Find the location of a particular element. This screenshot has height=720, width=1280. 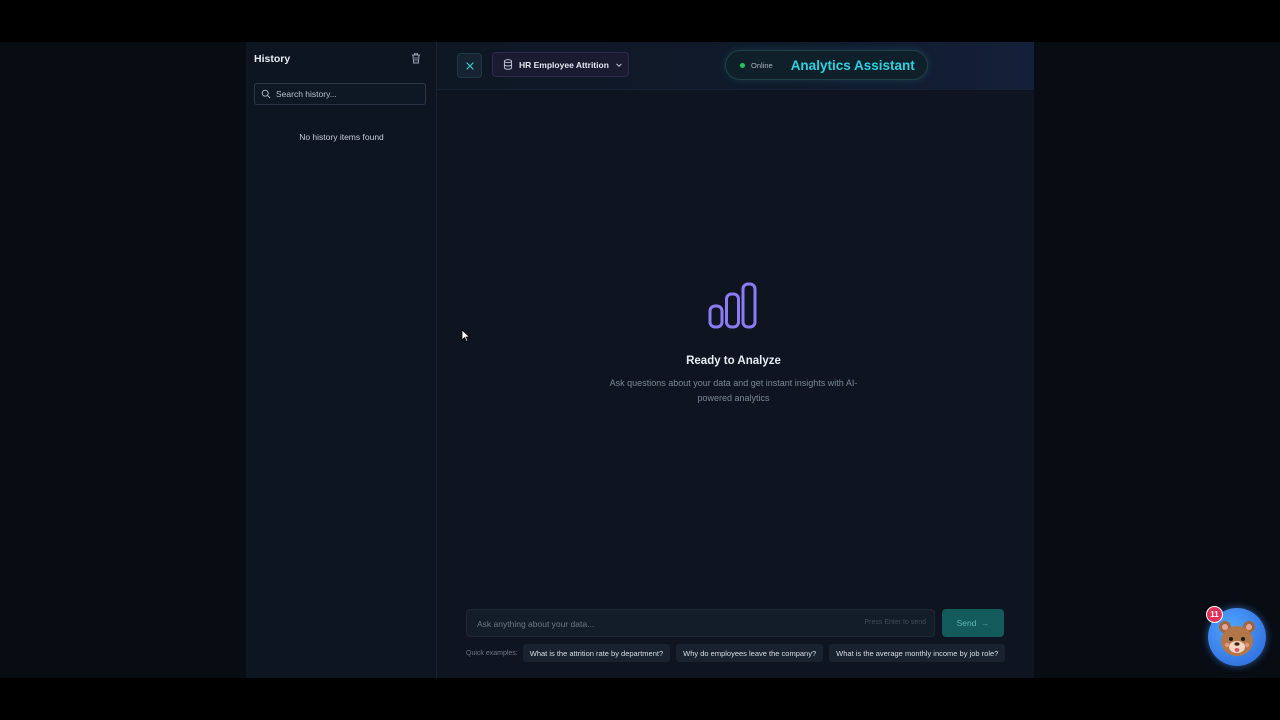

history-search-input is located at coordinates (346, 94).